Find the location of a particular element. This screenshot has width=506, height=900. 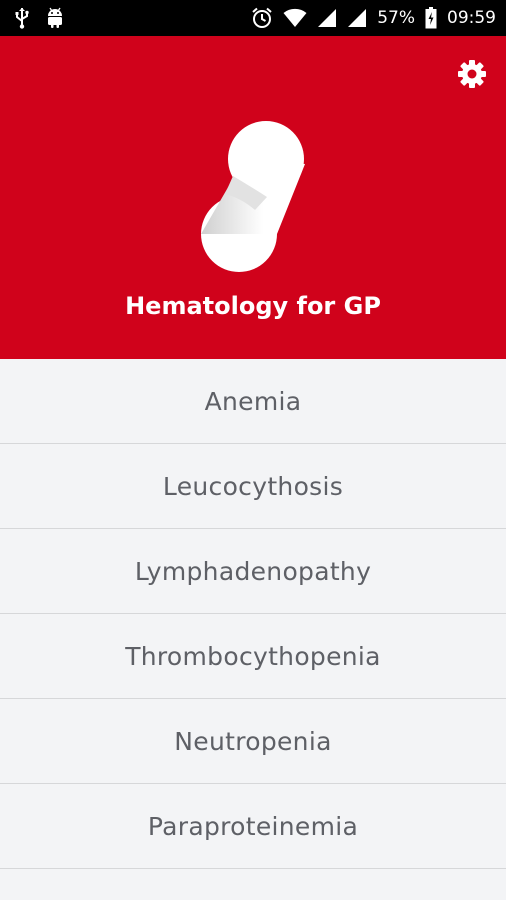

menu-item-paraproteinemia: Paraproteinemia is located at coordinates (253, 826).